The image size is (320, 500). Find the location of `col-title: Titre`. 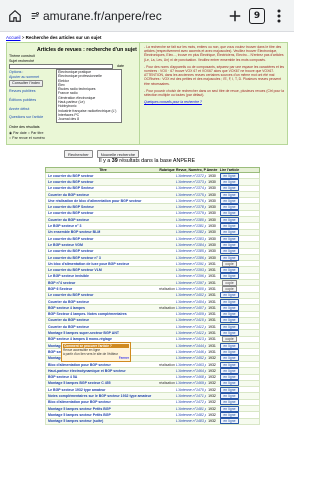

col-title: Titre is located at coordinates (102, 170).